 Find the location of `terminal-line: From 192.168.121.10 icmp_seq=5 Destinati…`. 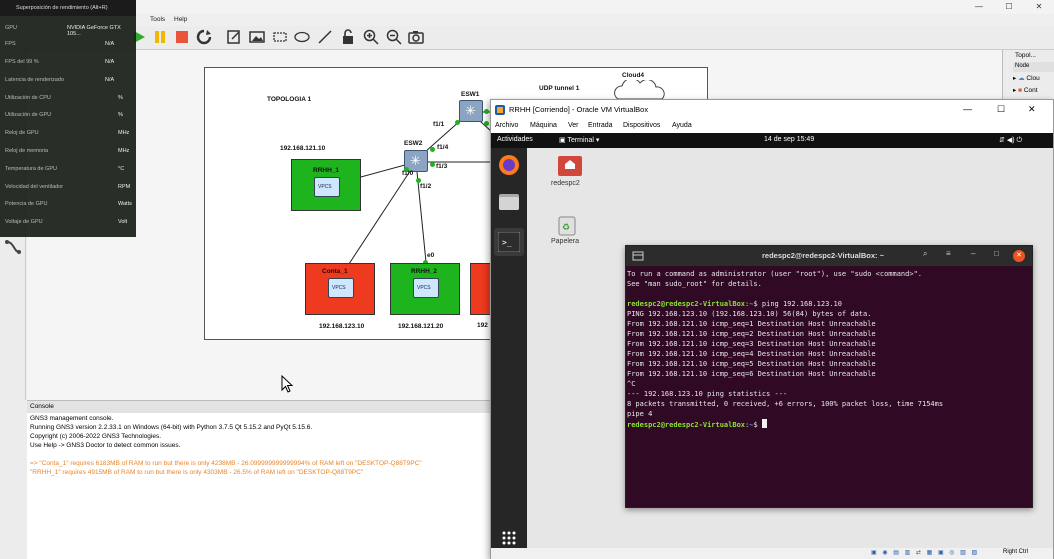

terminal-line: From 192.168.121.10 icmp_seq=5 Destinati… is located at coordinates (751, 364).